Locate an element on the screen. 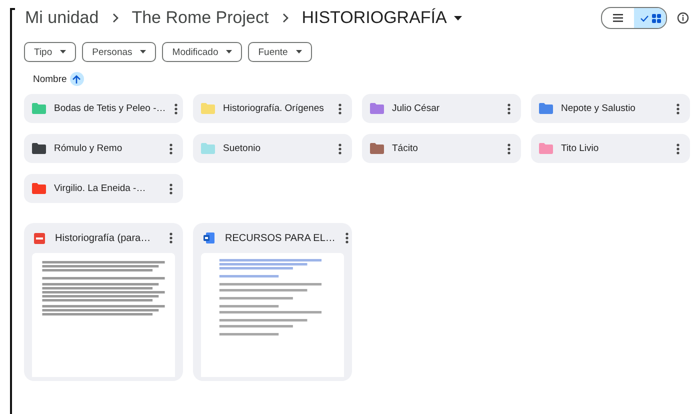 Image resolution: width=693 pixels, height=414 pixels. list-view-icon is located at coordinates (618, 18).